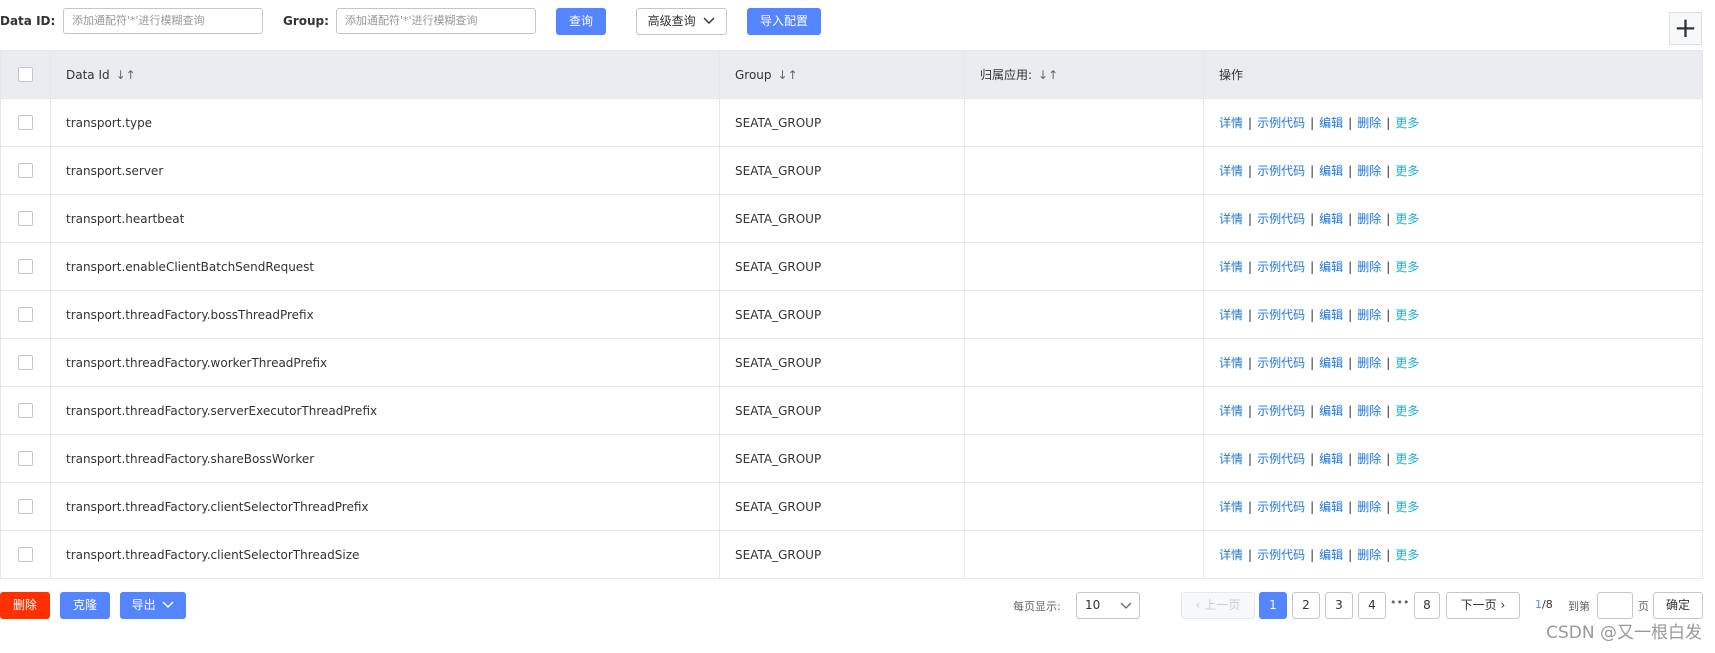  I want to click on page-button: 3, so click(1339, 605).